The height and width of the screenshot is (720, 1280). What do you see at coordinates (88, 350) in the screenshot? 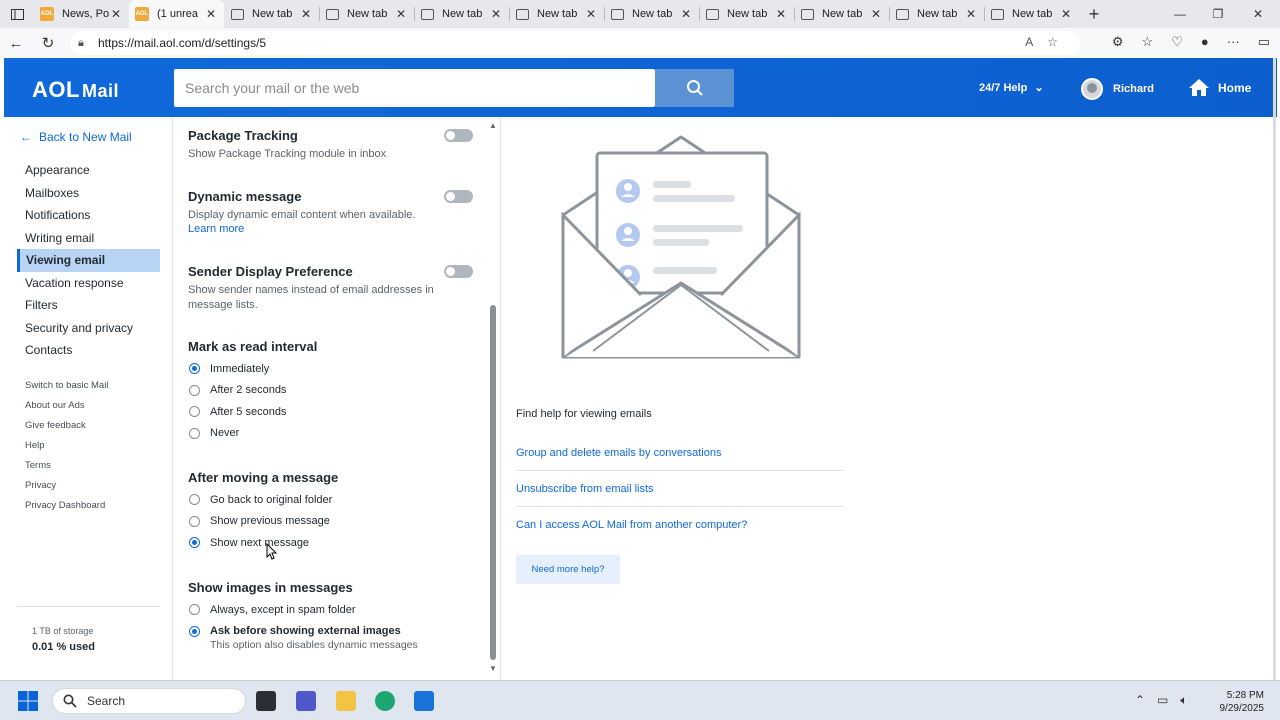
I see `sidebar-item-contacts: Contacts` at bounding box center [88, 350].